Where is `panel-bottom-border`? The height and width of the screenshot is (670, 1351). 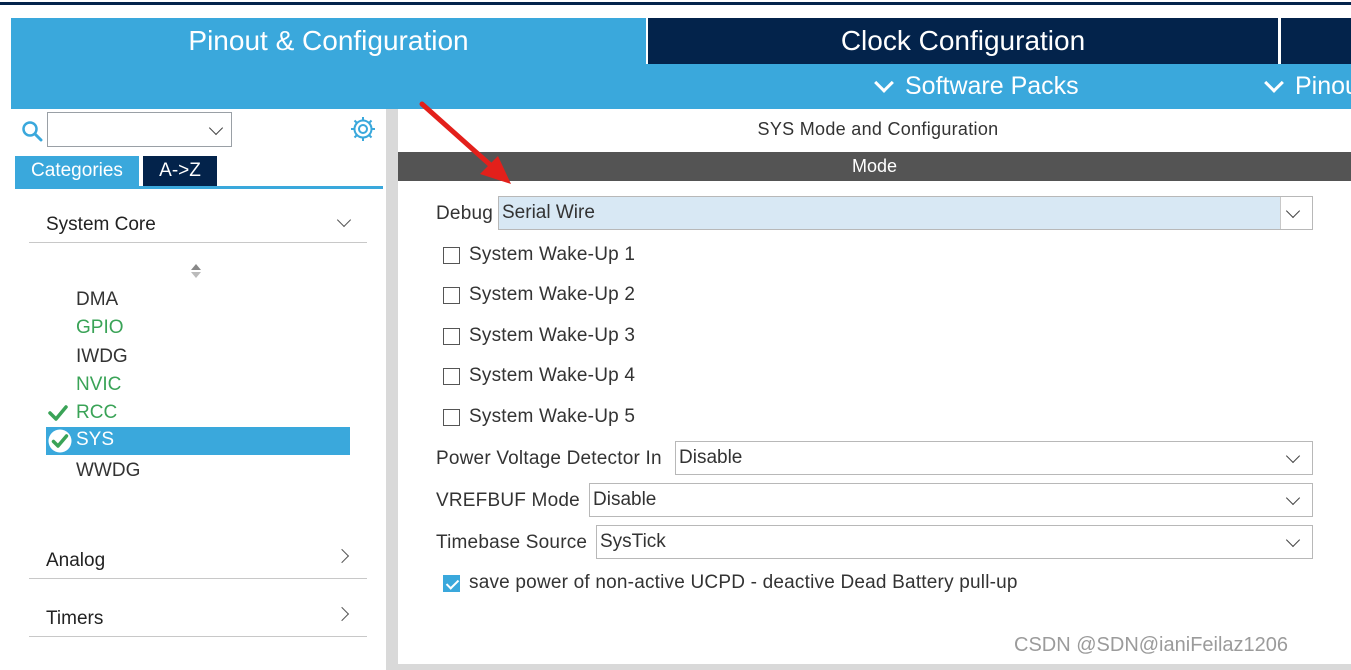
panel-bottom-border is located at coordinates (874, 667).